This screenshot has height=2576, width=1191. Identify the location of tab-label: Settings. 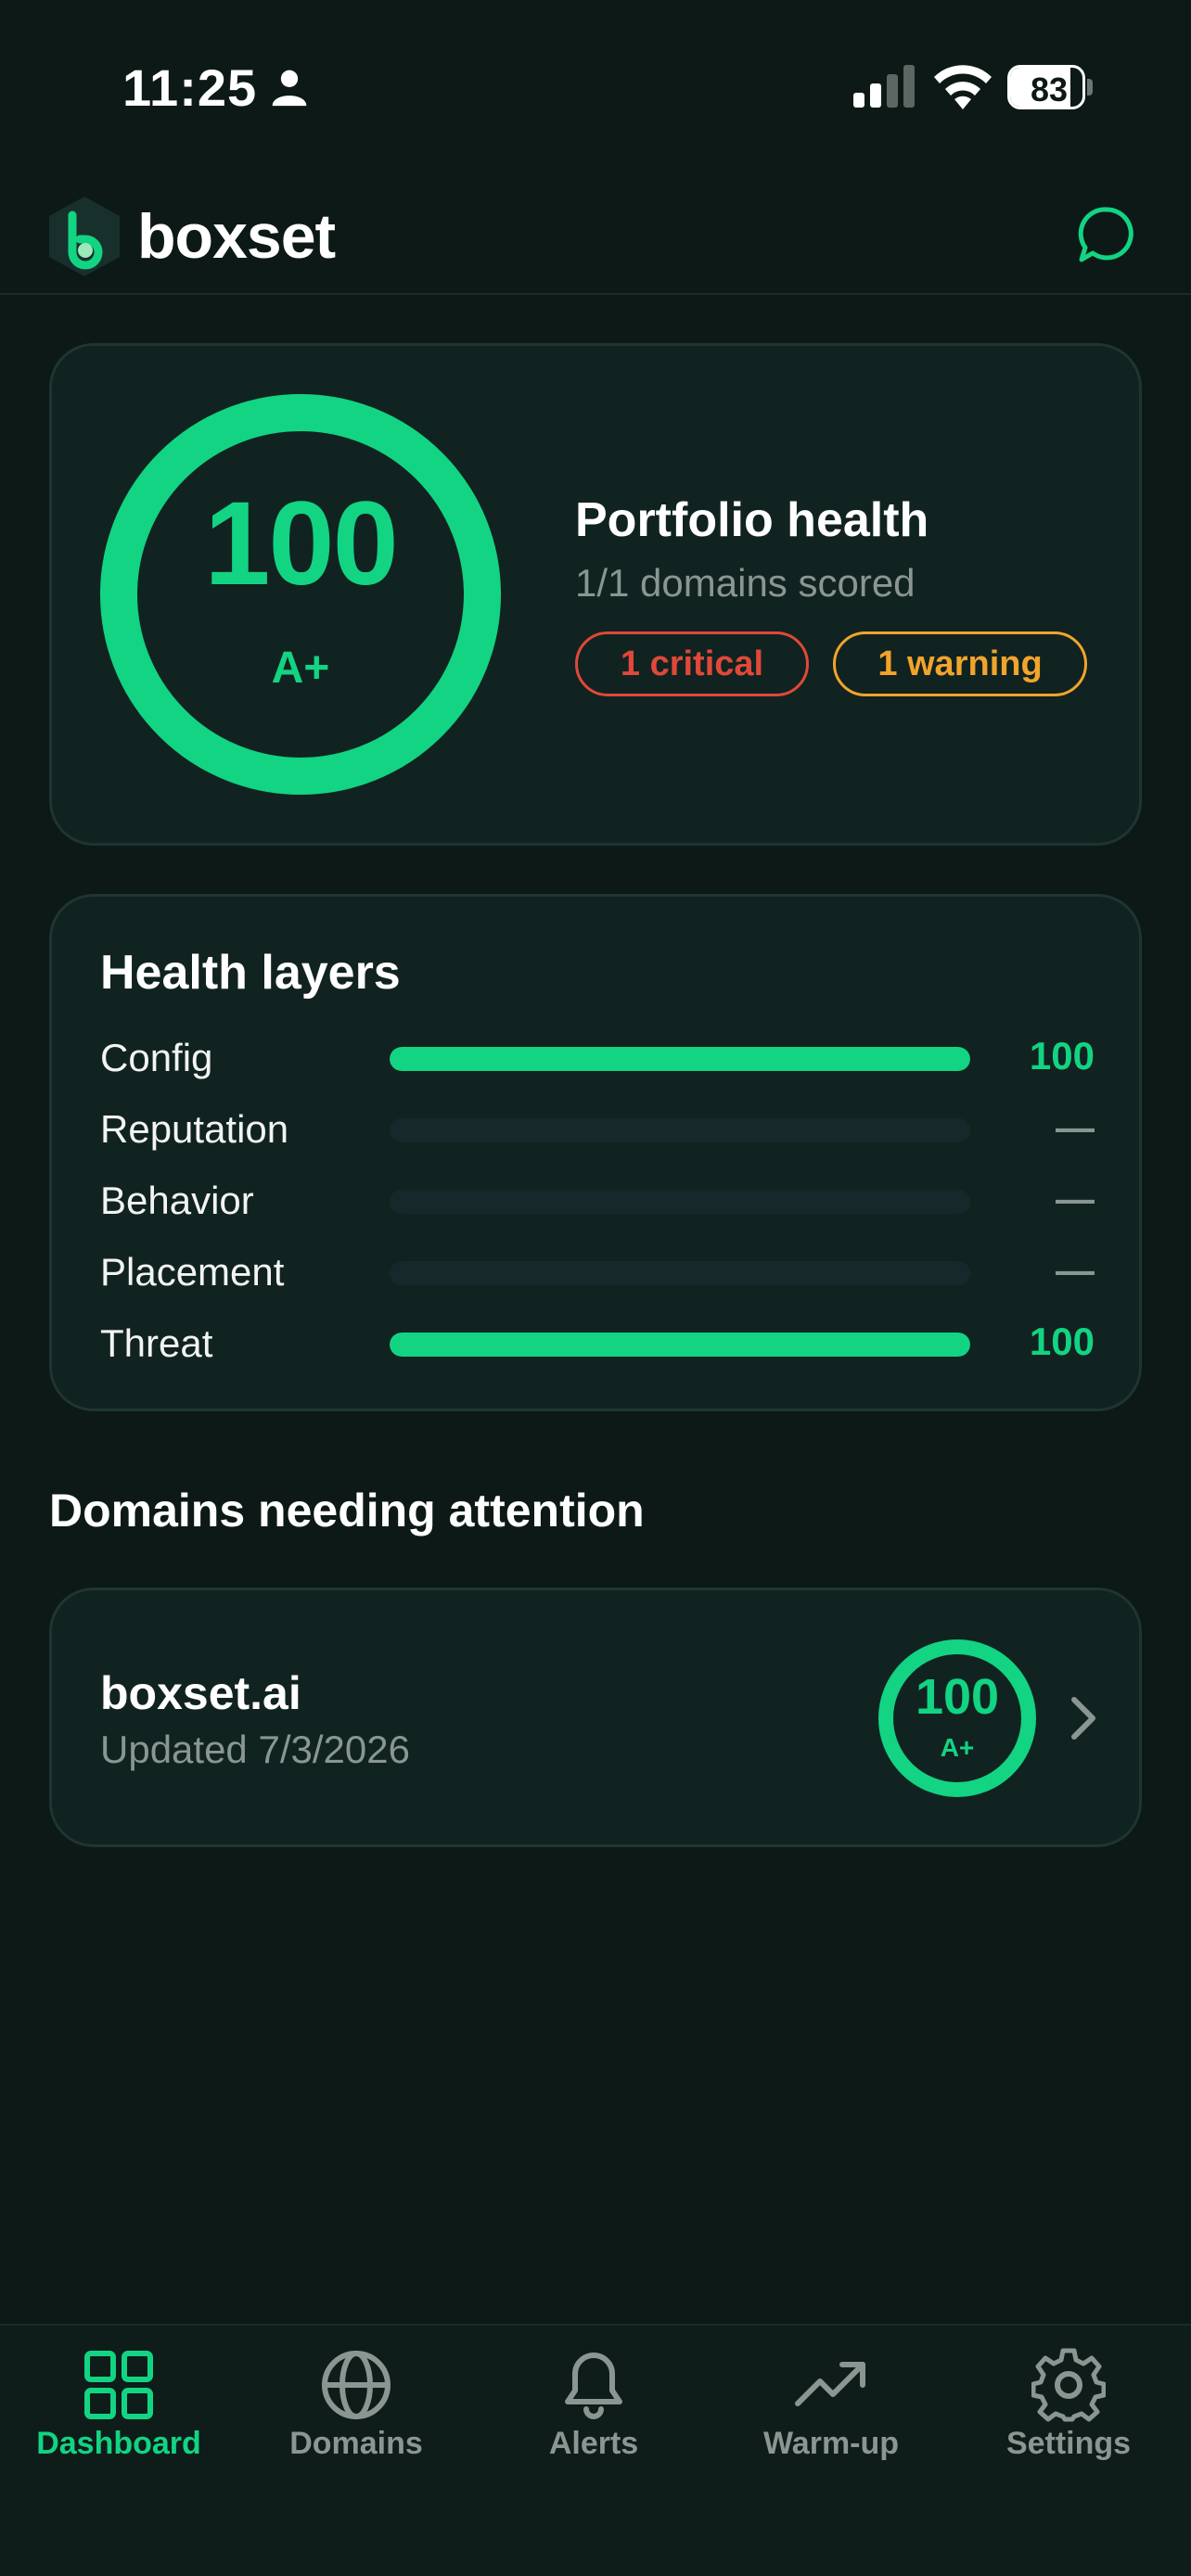
(1068, 2444).